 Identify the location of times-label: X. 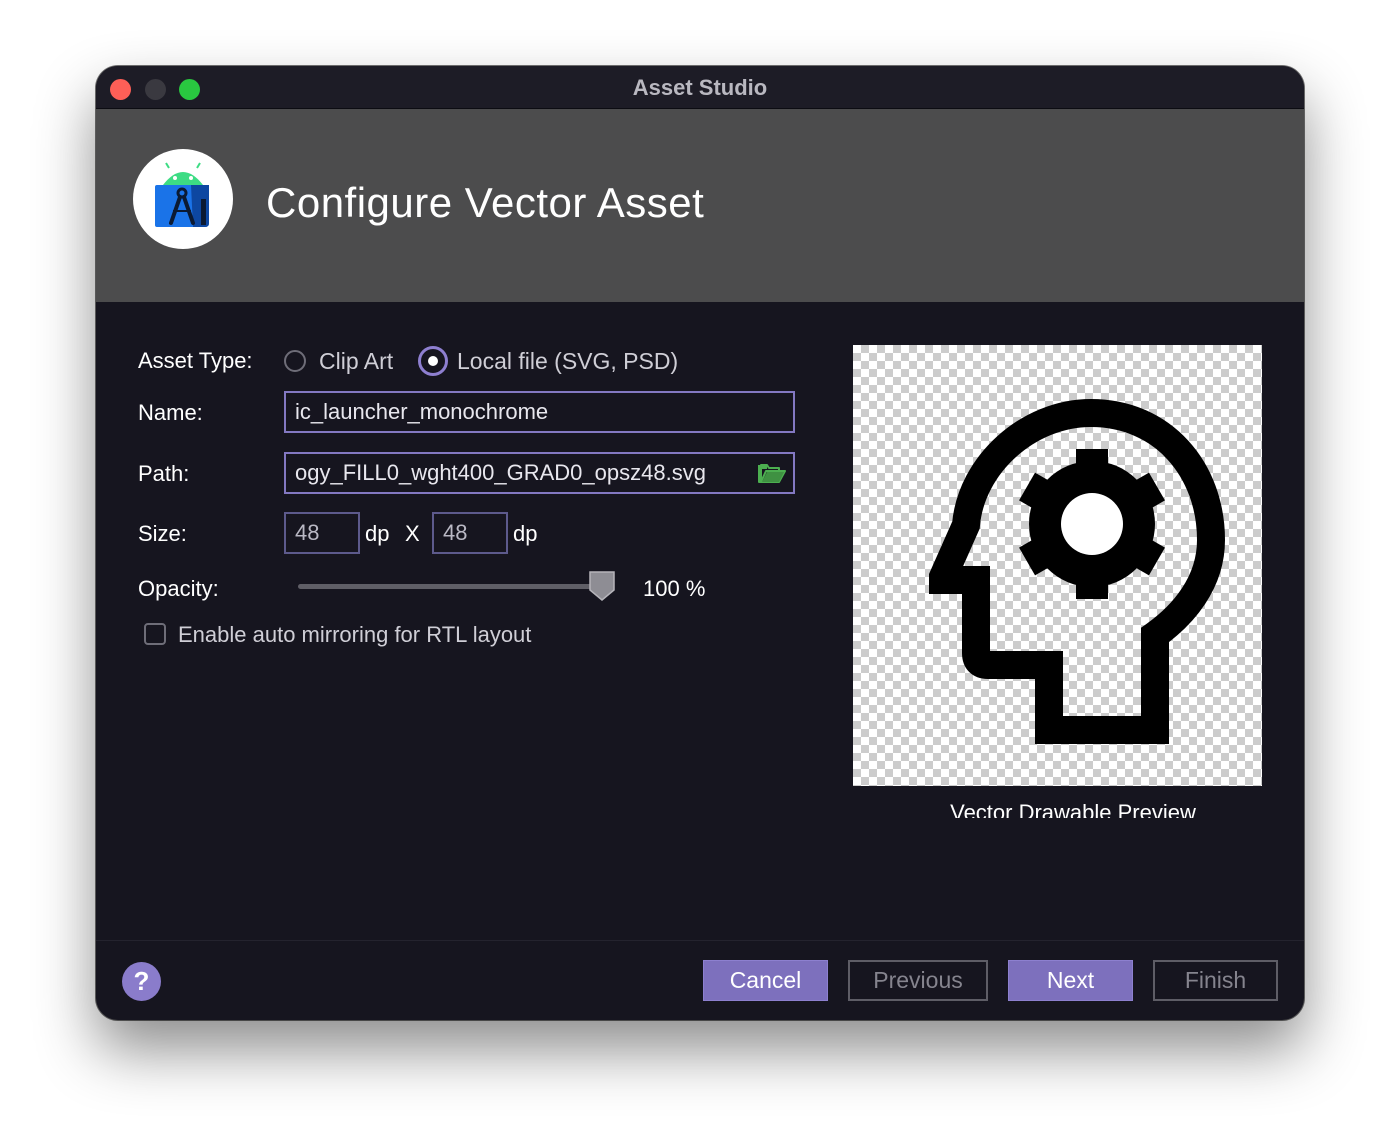
(412, 533).